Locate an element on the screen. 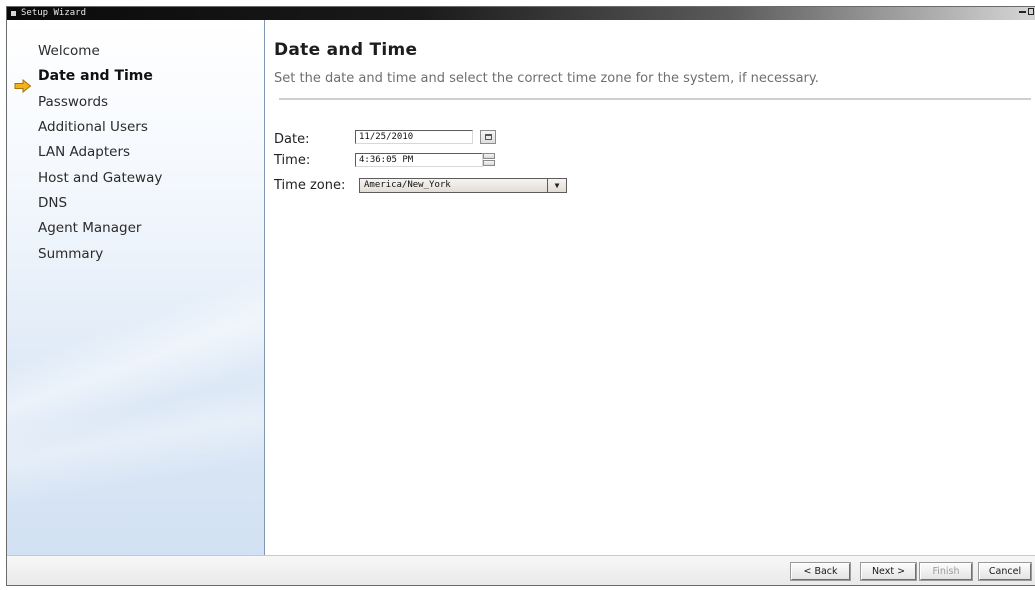 This screenshot has height=590, width=1035. sidebar-item-additional-users: Additional Users is located at coordinates (93, 127).